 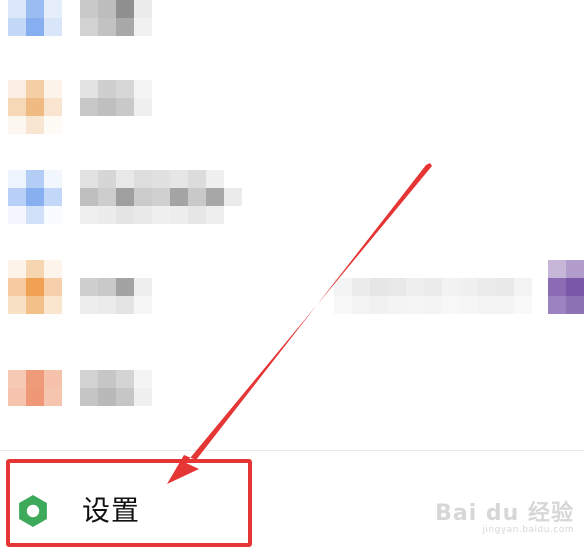 I want to click on blurred-value, so click(x=433, y=296).